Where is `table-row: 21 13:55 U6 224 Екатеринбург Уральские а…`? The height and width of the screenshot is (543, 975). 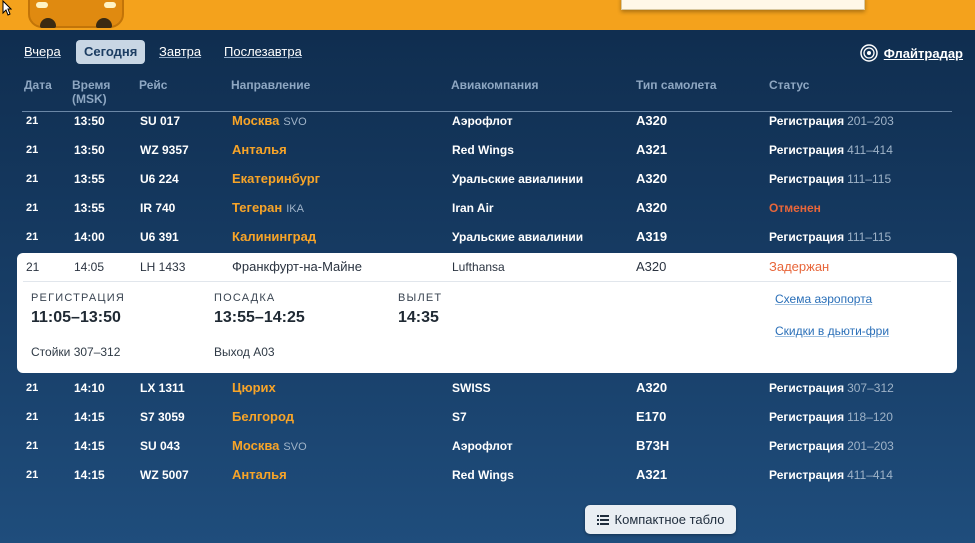 table-row: 21 13:55 U6 224 Екатеринбург Уральские а… is located at coordinates (487, 180).